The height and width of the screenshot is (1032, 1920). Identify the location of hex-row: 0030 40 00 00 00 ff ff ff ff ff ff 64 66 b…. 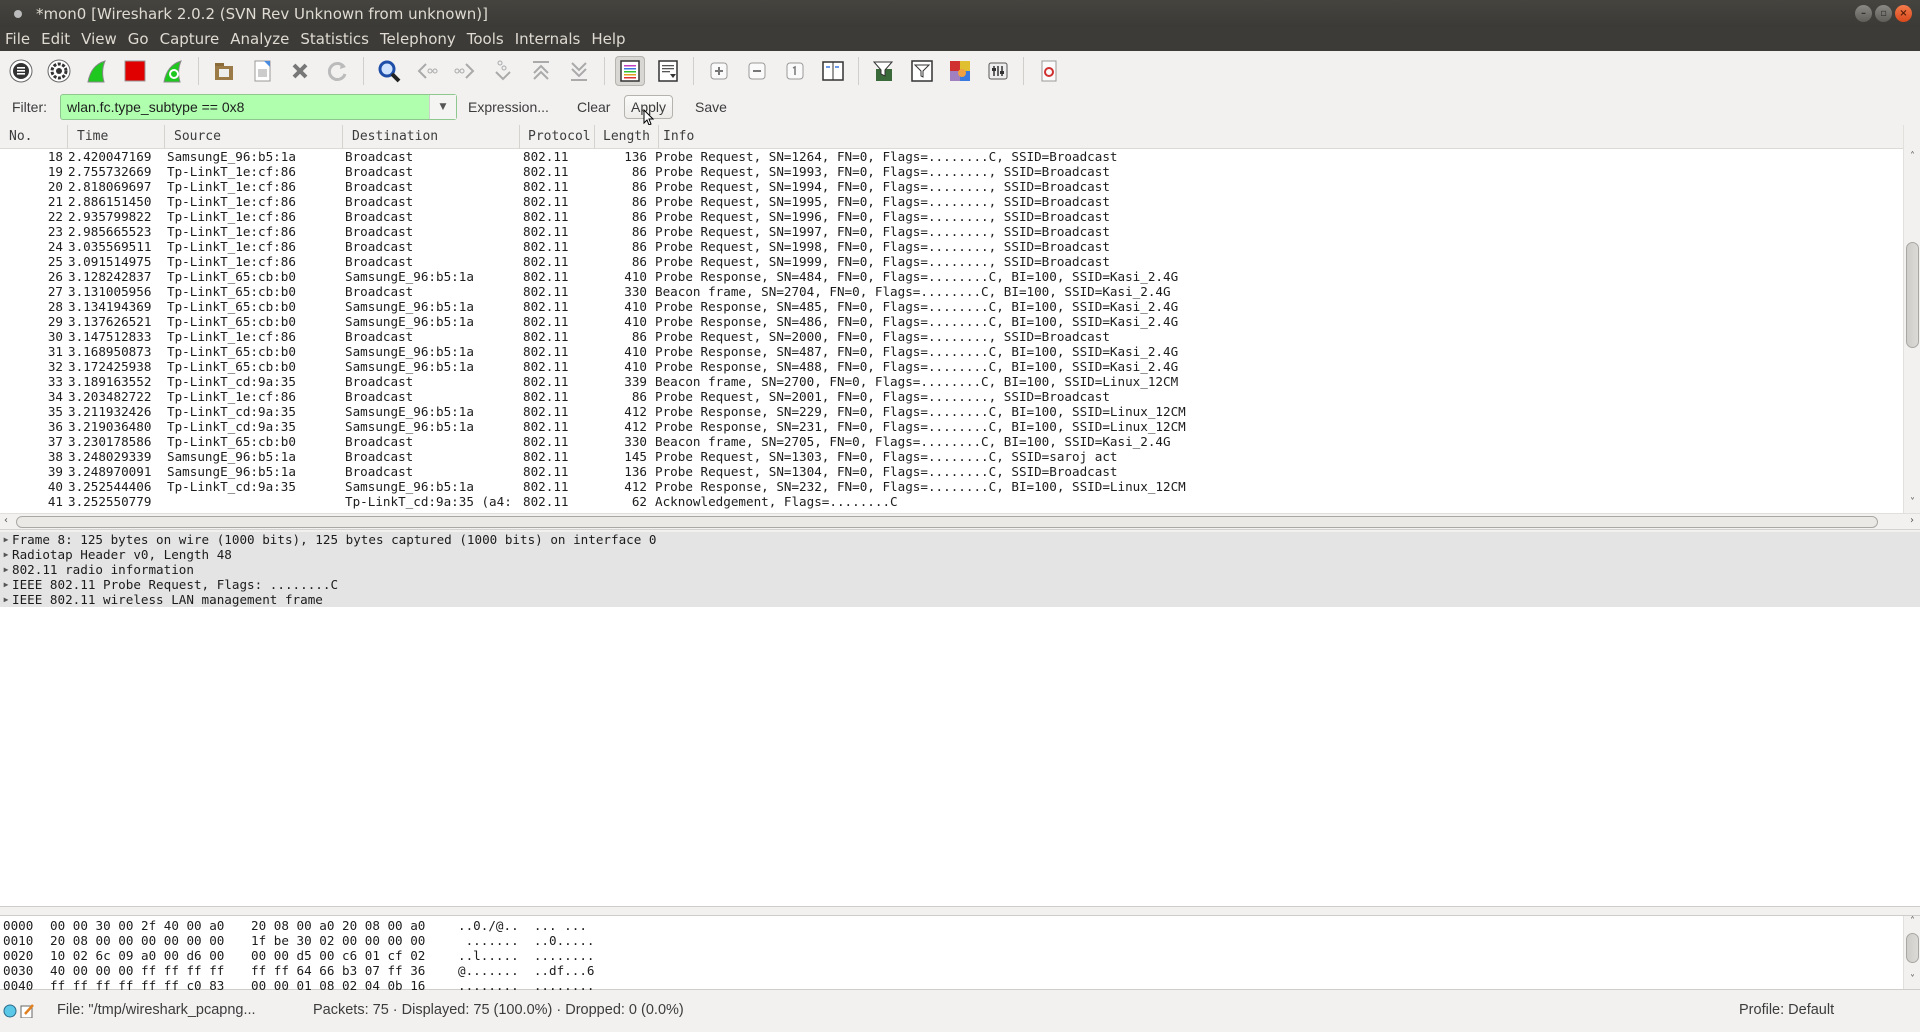
(960, 970).